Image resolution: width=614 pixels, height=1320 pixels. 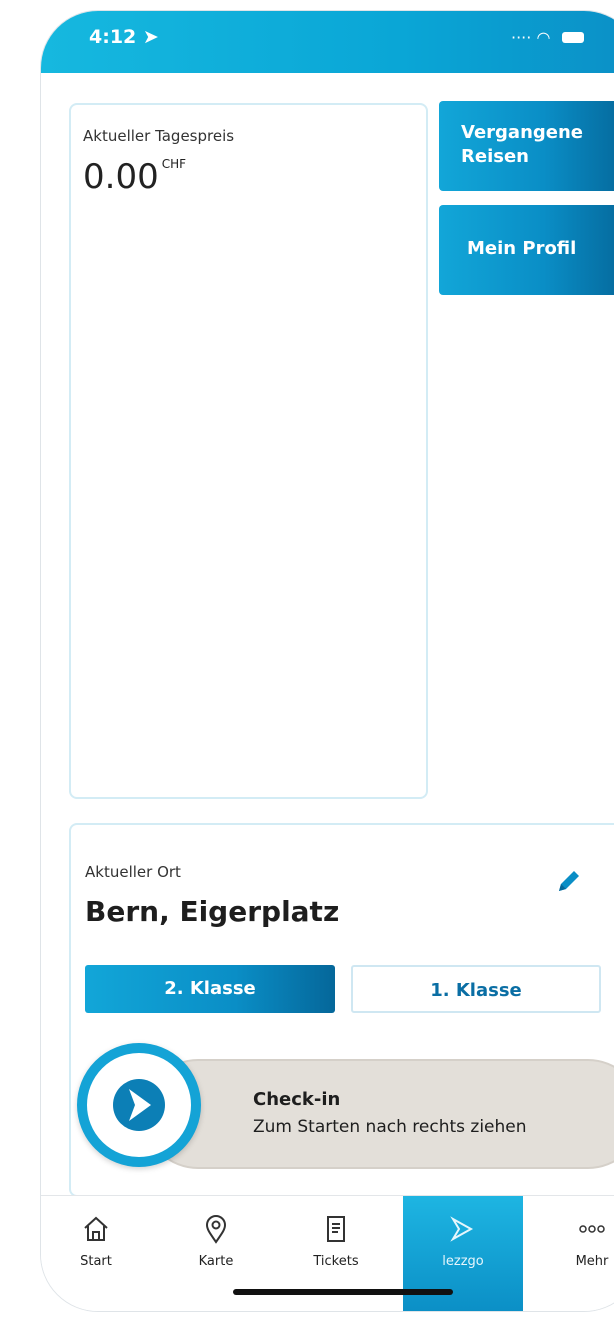 What do you see at coordinates (592, 1229) in the screenshot?
I see `more-dots-icon` at bounding box center [592, 1229].